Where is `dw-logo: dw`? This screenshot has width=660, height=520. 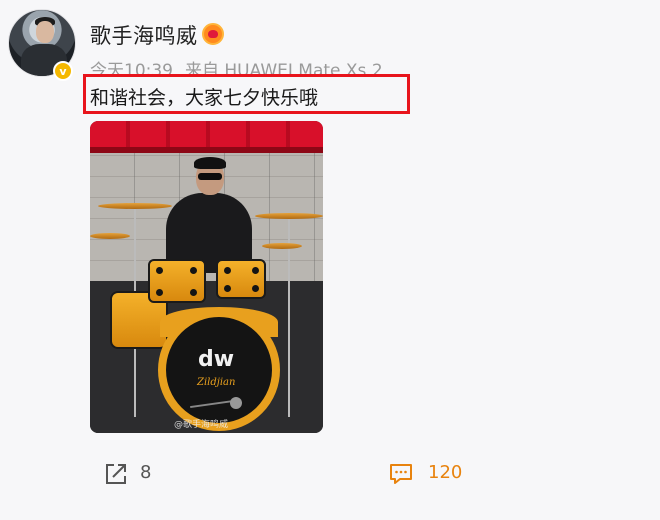
dw-logo: dw is located at coordinates (216, 359).